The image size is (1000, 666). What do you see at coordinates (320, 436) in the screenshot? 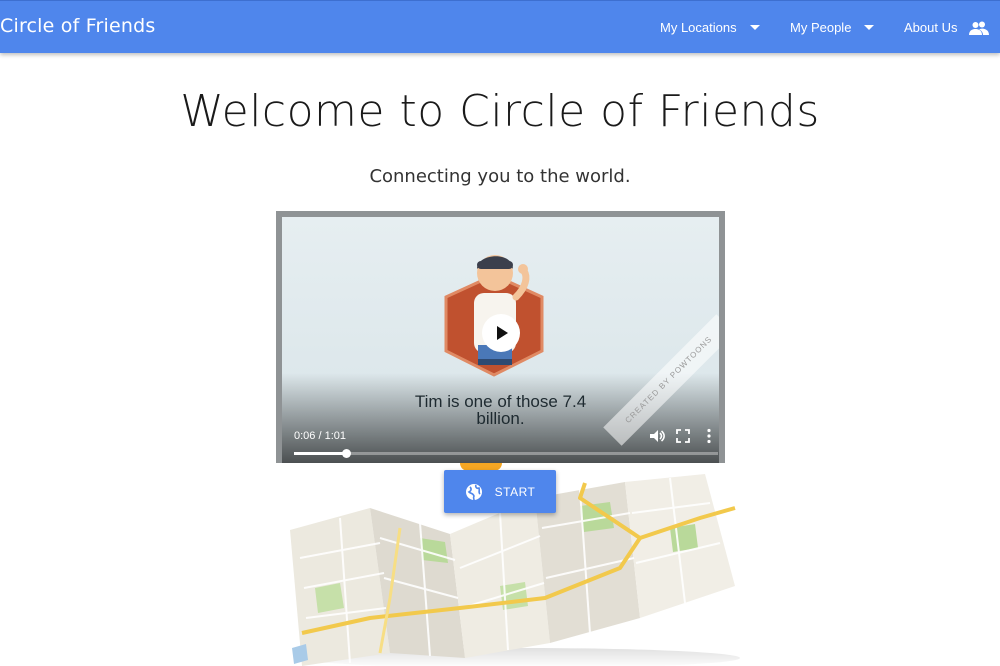
I see `video-time: 0:06 / 1:01` at bounding box center [320, 436].